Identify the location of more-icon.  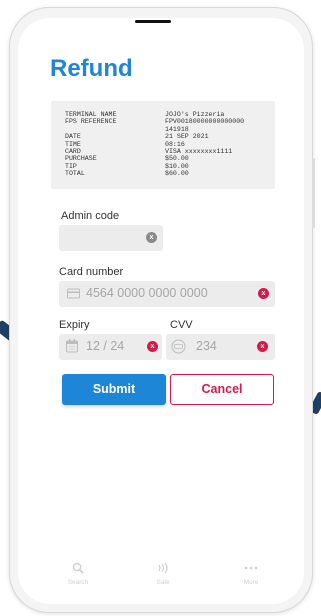
(251, 569).